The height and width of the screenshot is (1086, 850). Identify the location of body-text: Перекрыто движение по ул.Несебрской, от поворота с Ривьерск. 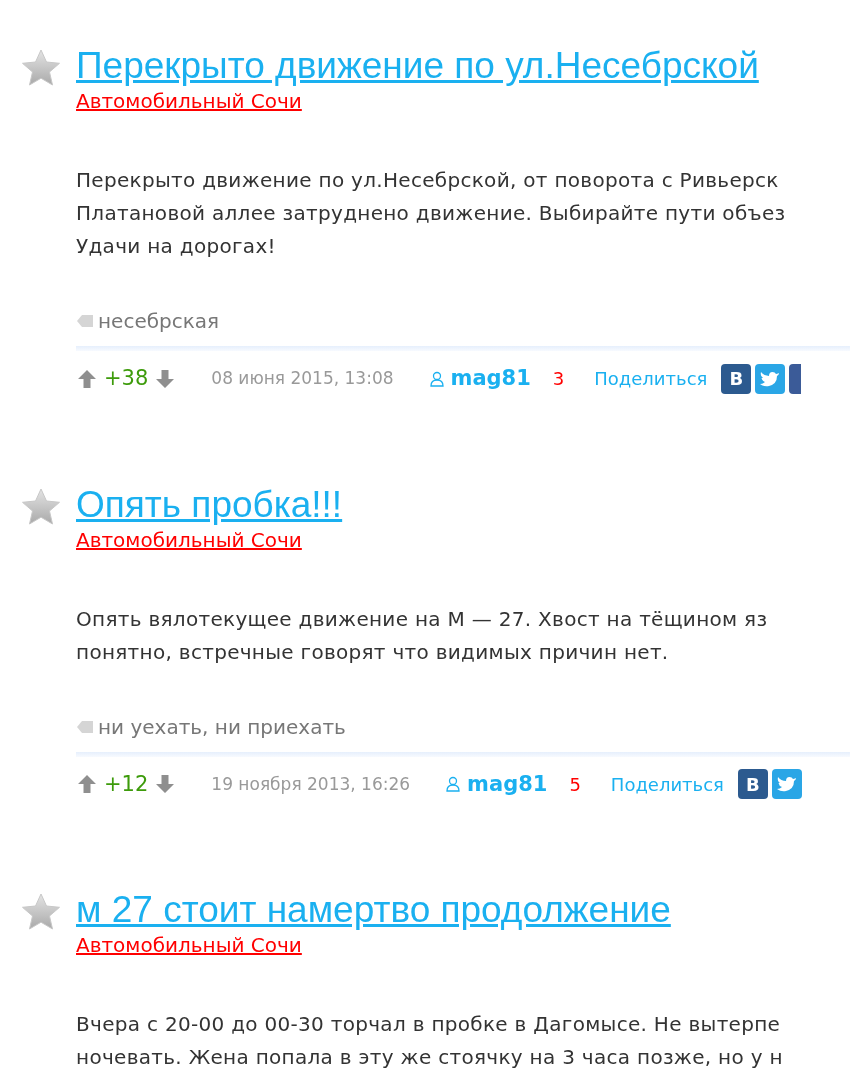
(428, 180).